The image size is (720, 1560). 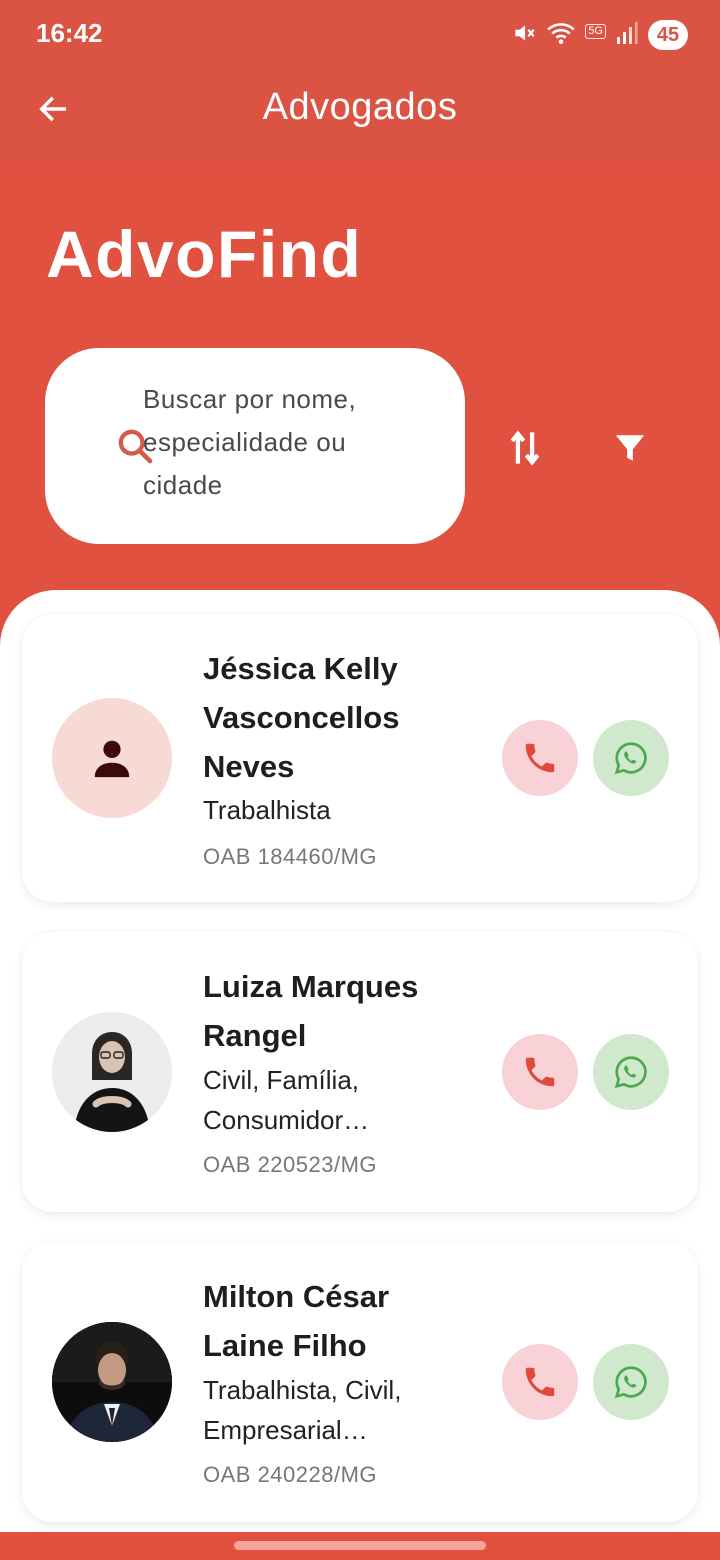 I want to click on lawyer-name: Luiza Marques Rangel, so click(x=311, y=1011).